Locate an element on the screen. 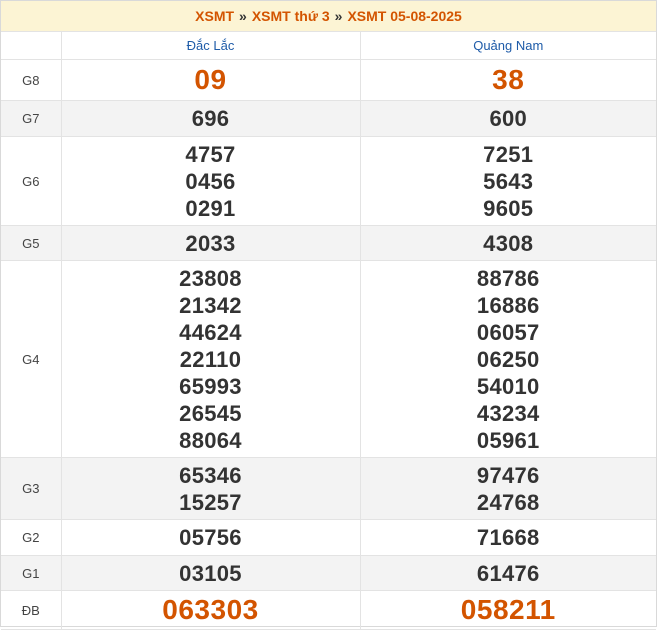  prize-label: G2 is located at coordinates (31, 537).